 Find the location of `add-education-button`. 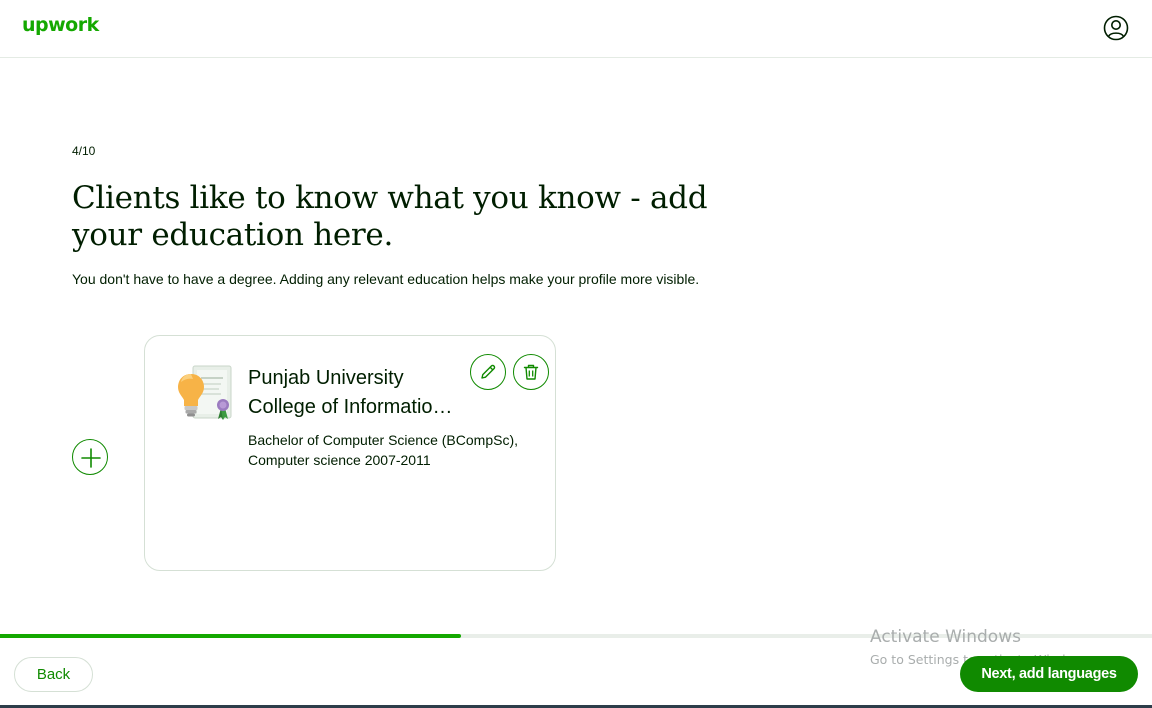

add-education-button is located at coordinates (90, 457).